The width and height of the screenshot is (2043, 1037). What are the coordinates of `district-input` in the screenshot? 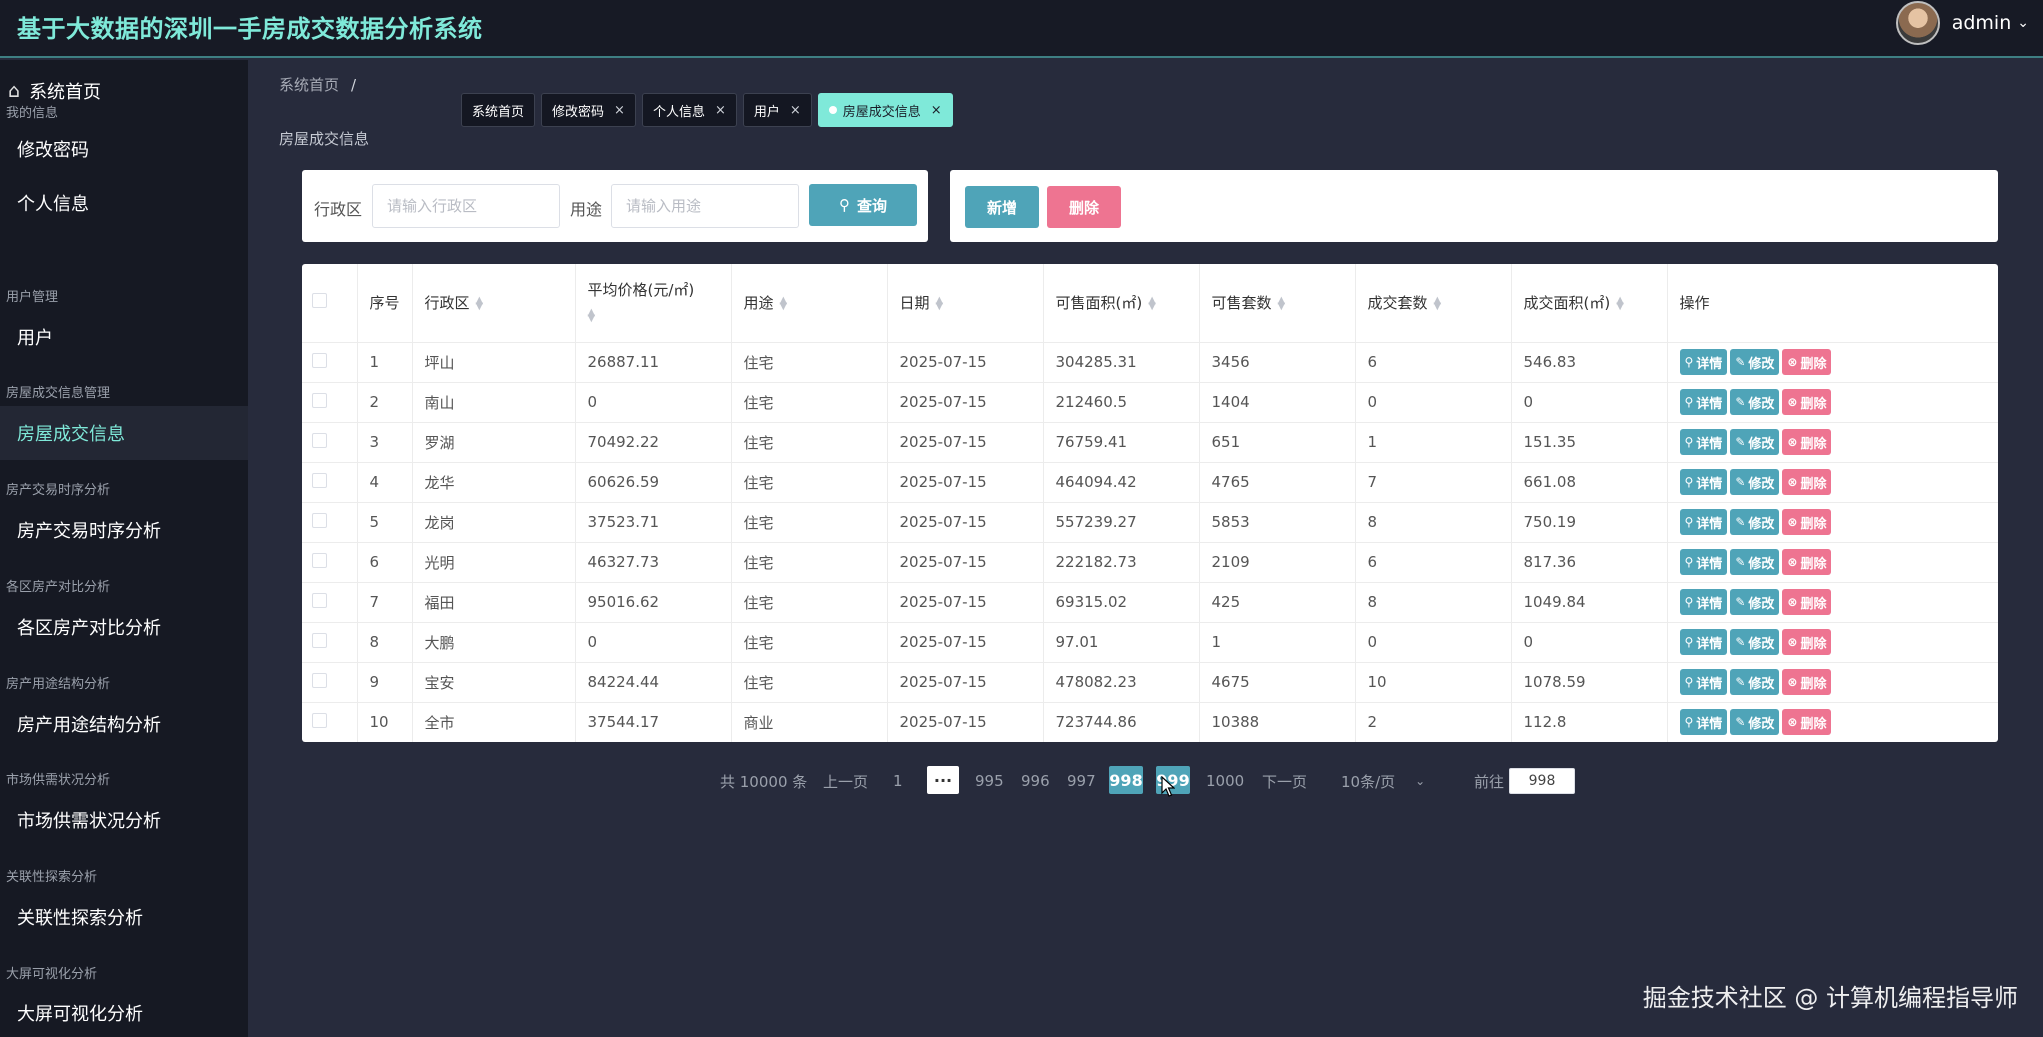 It's located at (466, 206).